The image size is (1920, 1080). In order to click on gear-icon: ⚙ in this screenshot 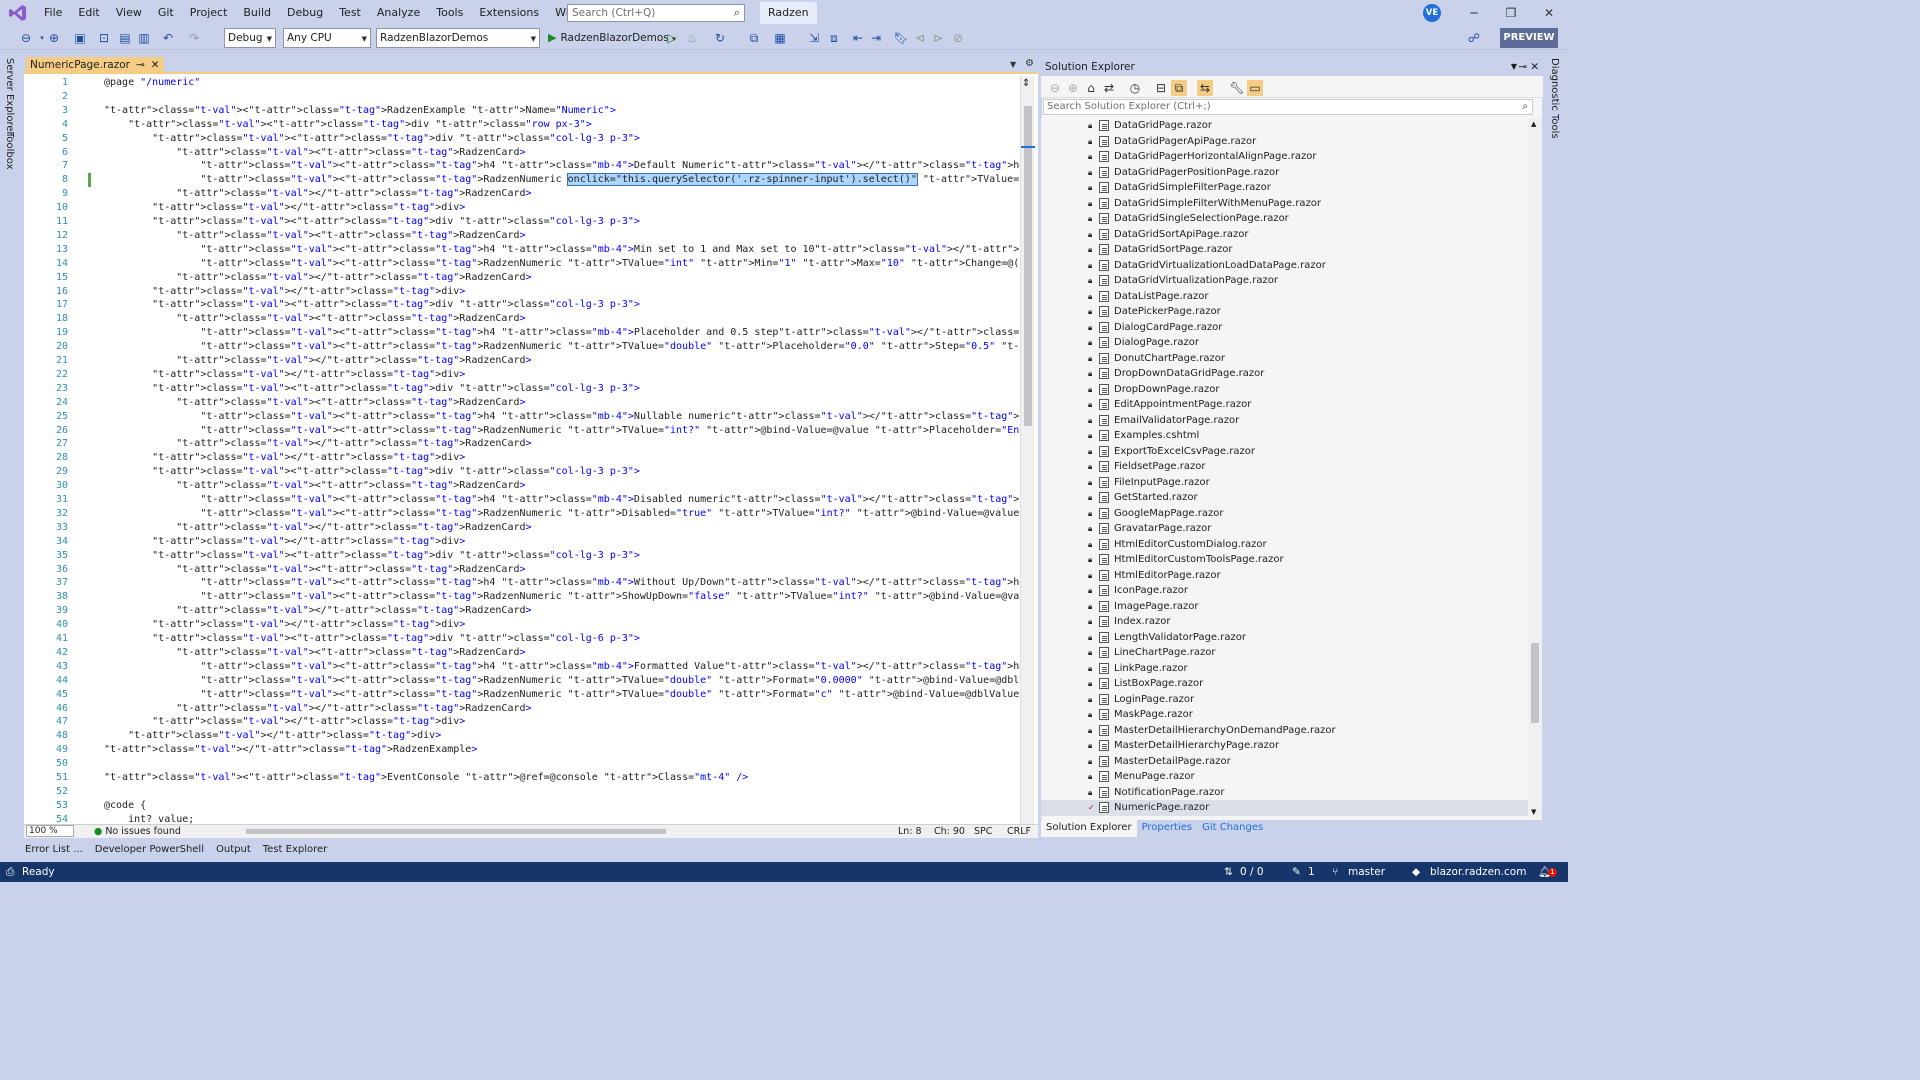, I will do `click(1029, 63)`.